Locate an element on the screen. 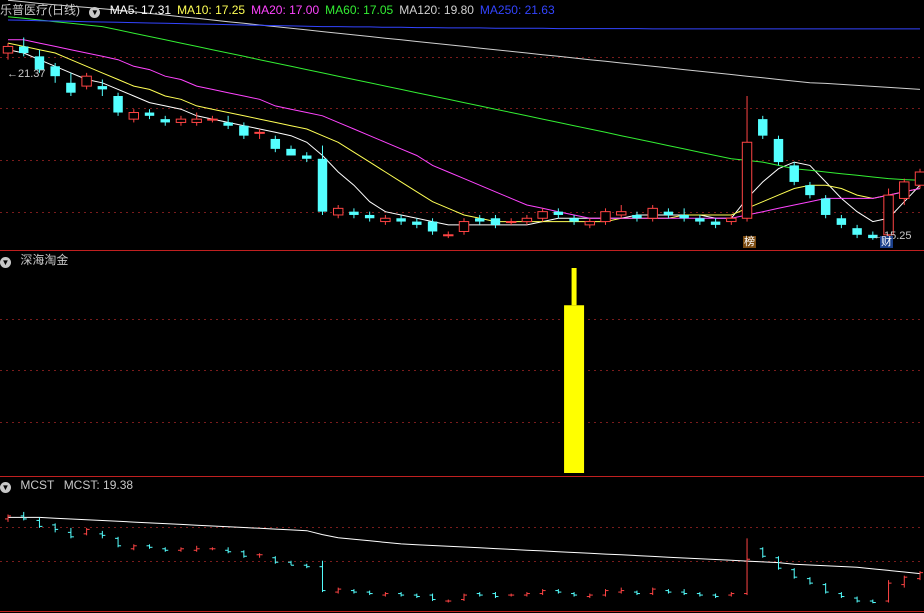 The width and height of the screenshot is (924, 613). high-price-value: 21.37 is located at coordinates (32, 74).